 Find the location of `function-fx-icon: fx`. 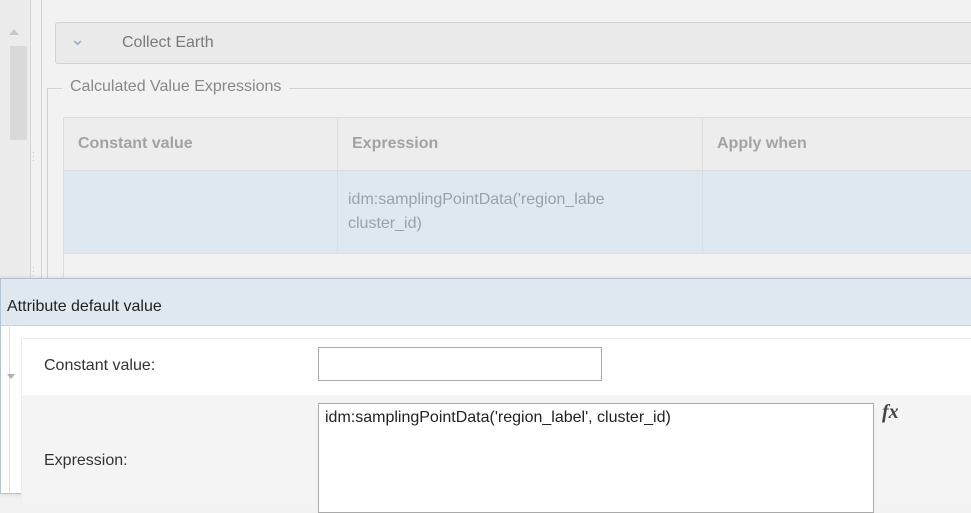

function-fx-icon: fx is located at coordinates (890, 412).